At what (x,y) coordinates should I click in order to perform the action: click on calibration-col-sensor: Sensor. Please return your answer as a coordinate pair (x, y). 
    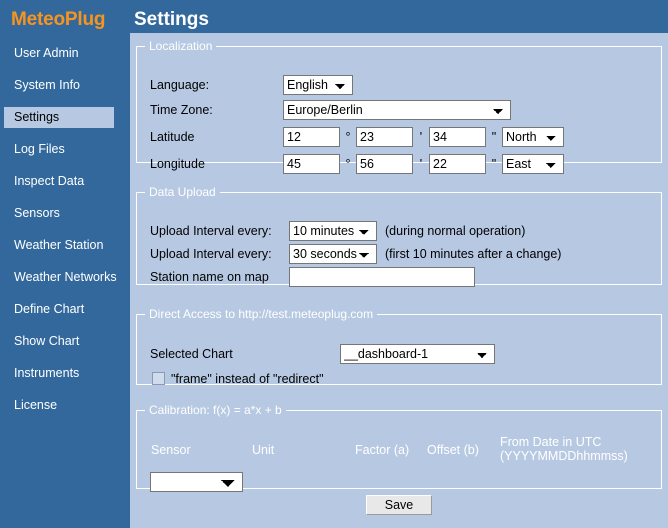
    Looking at the image, I should click on (171, 450).